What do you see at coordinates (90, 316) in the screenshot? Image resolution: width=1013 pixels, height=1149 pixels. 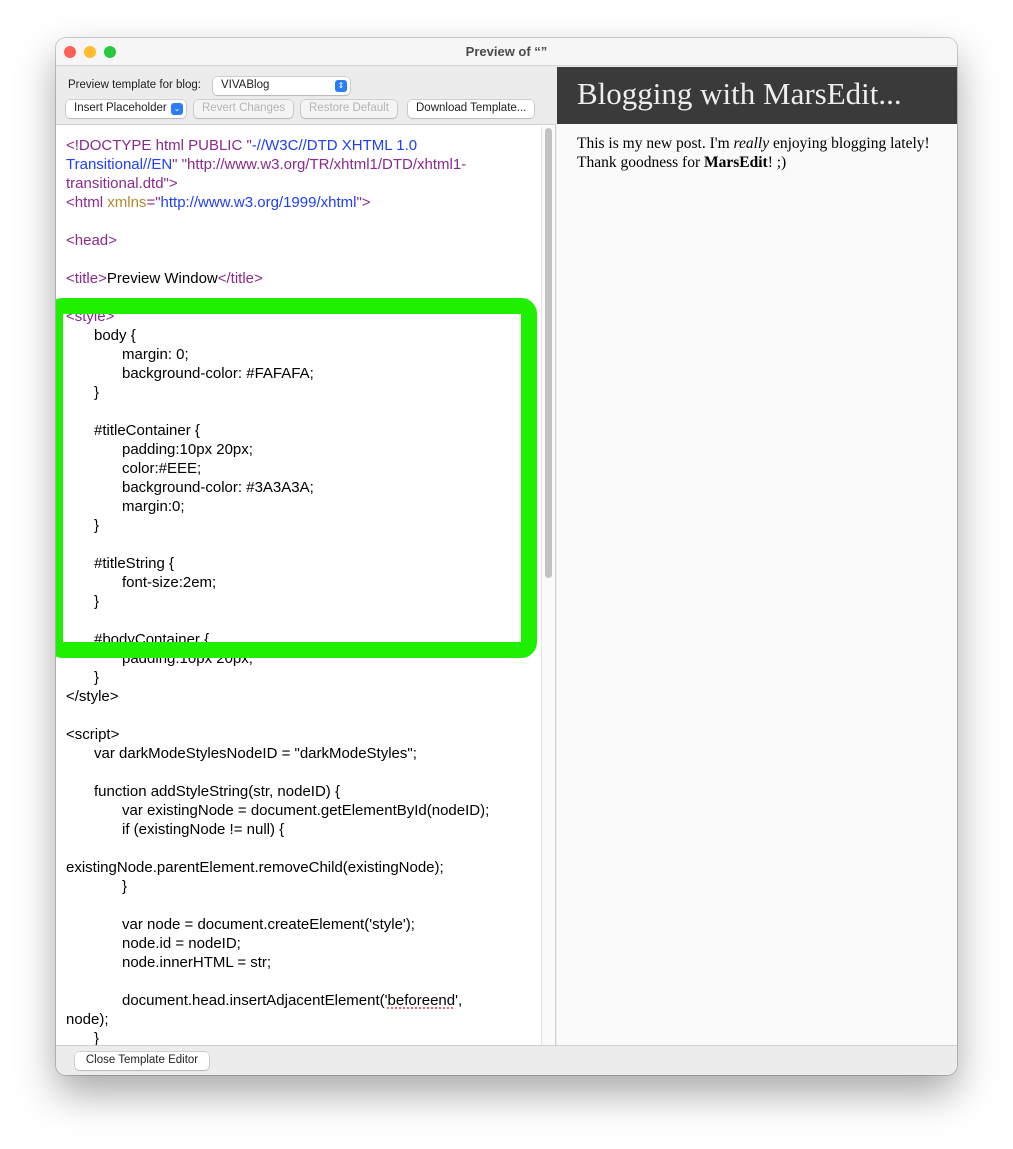 I see `code-token: <style>` at bounding box center [90, 316].